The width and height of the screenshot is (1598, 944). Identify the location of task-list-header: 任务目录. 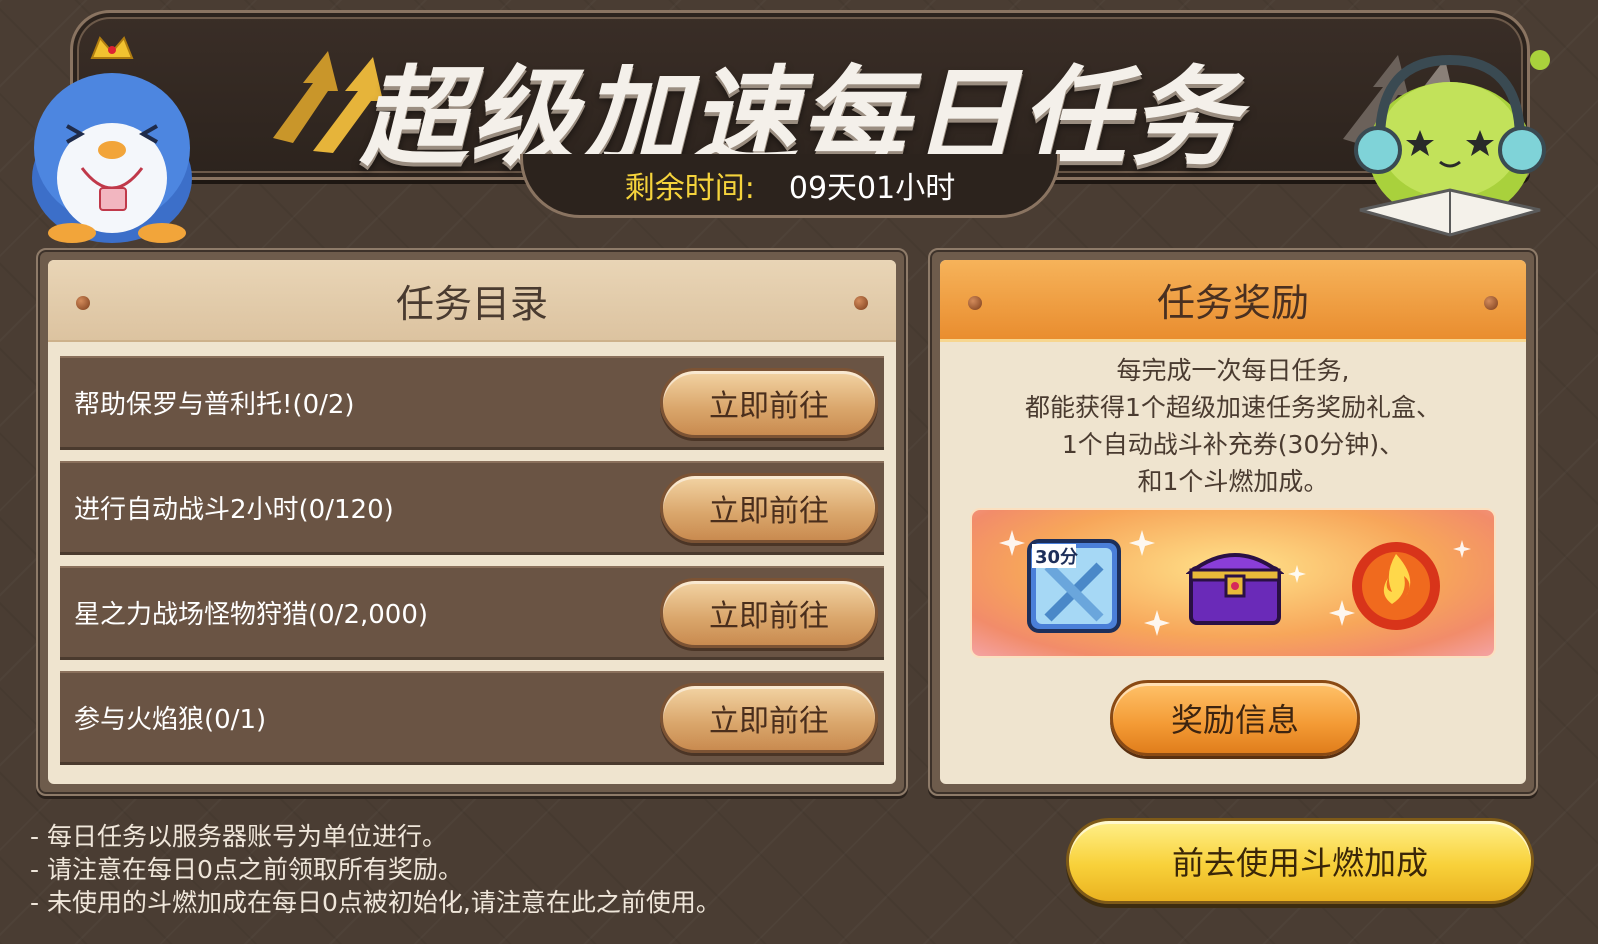
(472, 301).